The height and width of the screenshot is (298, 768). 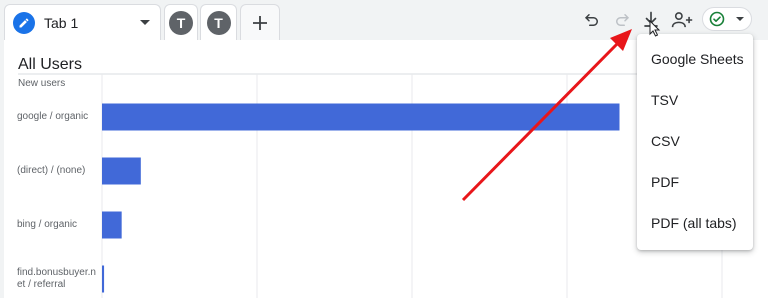 What do you see at coordinates (53, 116) in the screenshot?
I see `category-label: google / organic` at bounding box center [53, 116].